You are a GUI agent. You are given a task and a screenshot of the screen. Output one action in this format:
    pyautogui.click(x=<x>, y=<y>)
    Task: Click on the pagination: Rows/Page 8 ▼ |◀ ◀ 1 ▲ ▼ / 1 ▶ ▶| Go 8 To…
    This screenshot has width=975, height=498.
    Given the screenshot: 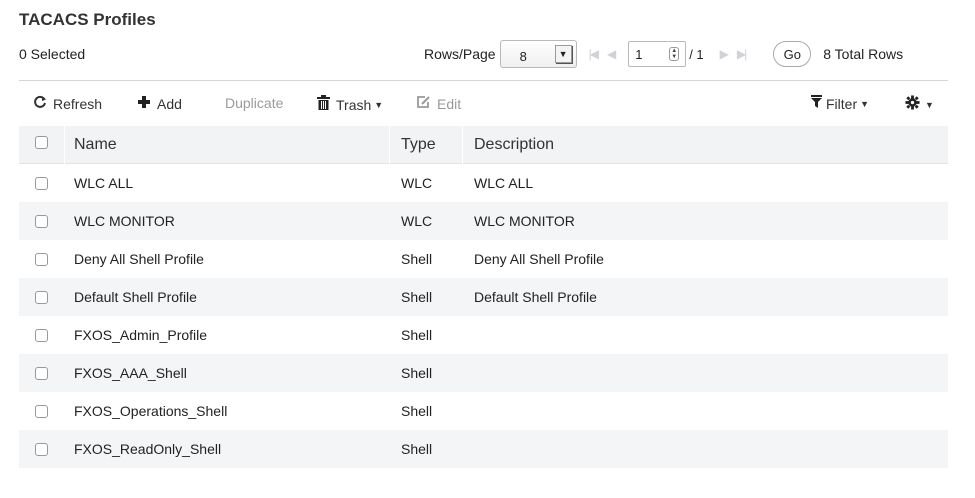 What is the action you would take?
    pyautogui.click(x=663, y=54)
    